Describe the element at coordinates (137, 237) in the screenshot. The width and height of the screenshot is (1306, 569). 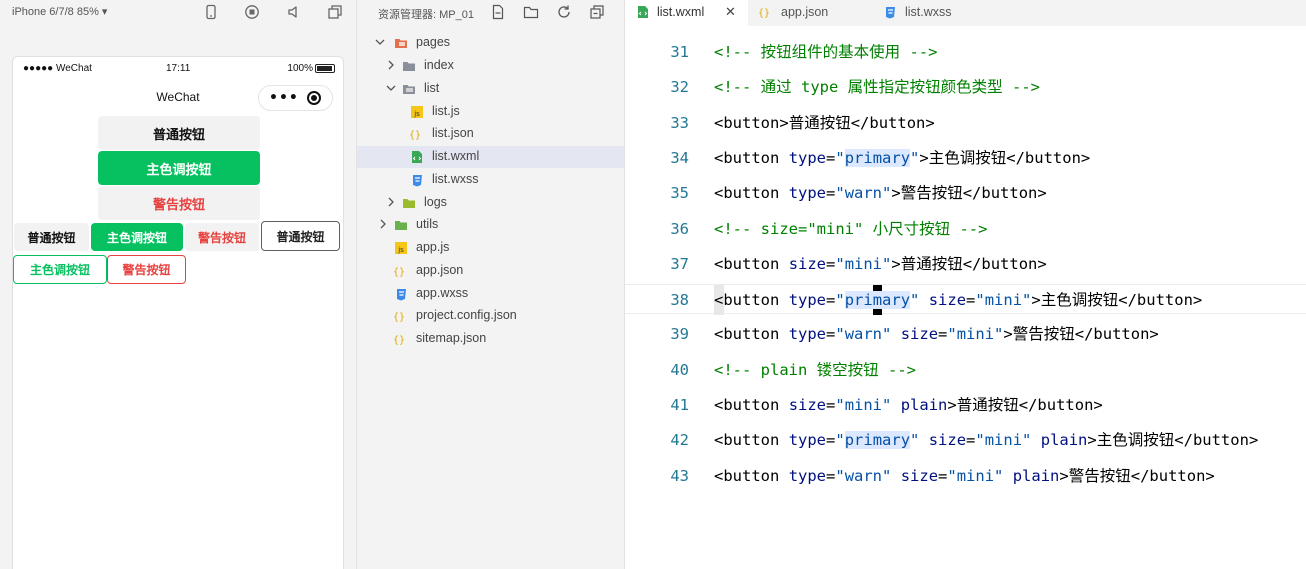
I see `mini-primary-button: 主色调按钮` at that location.